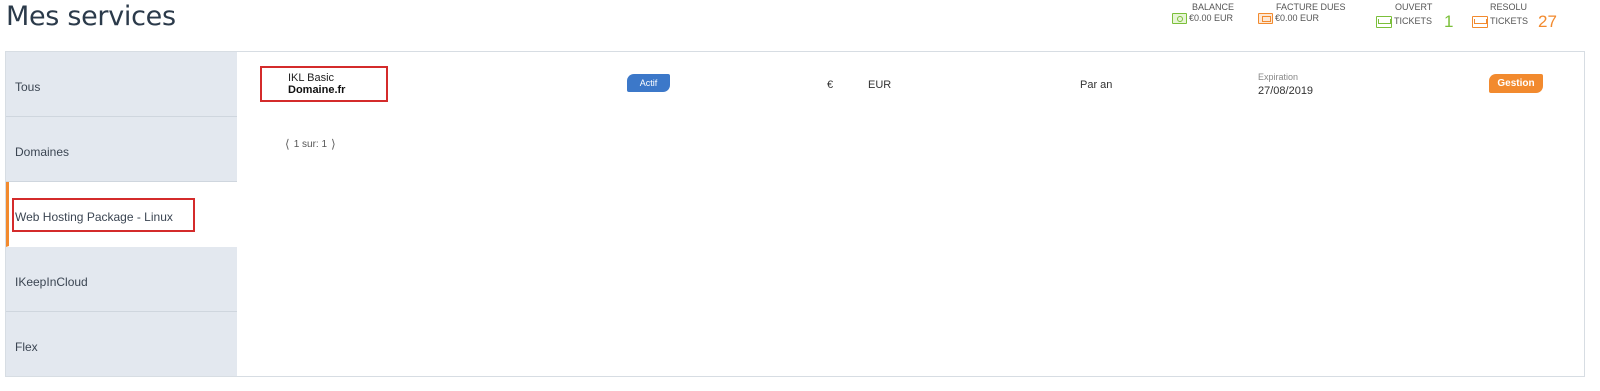  I want to click on open-tickets-stat: OUVERT TICKETS 1, so click(1414, 16).